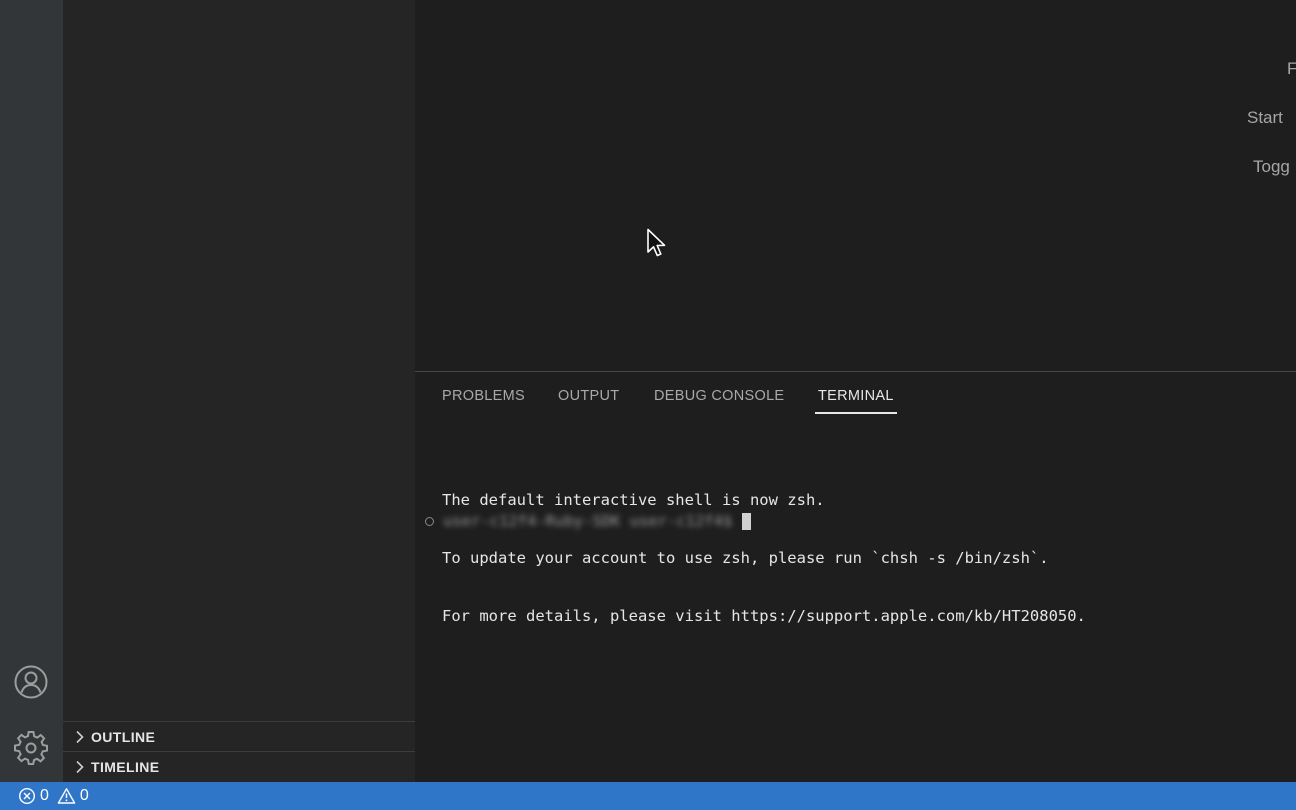 The width and height of the screenshot is (1296, 810). What do you see at coordinates (123, 736) in the screenshot?
I see `outline-section-label: OUTLINE` at bounding box center [123, 736].